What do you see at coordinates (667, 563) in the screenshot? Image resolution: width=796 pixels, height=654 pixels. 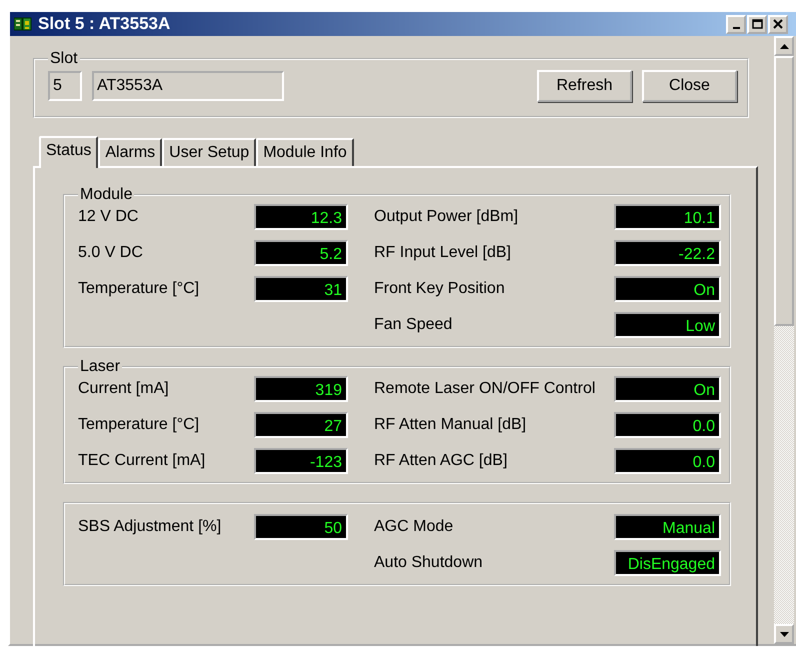 I see `value-display: DisEngaged` at bounding box center [667, 563].